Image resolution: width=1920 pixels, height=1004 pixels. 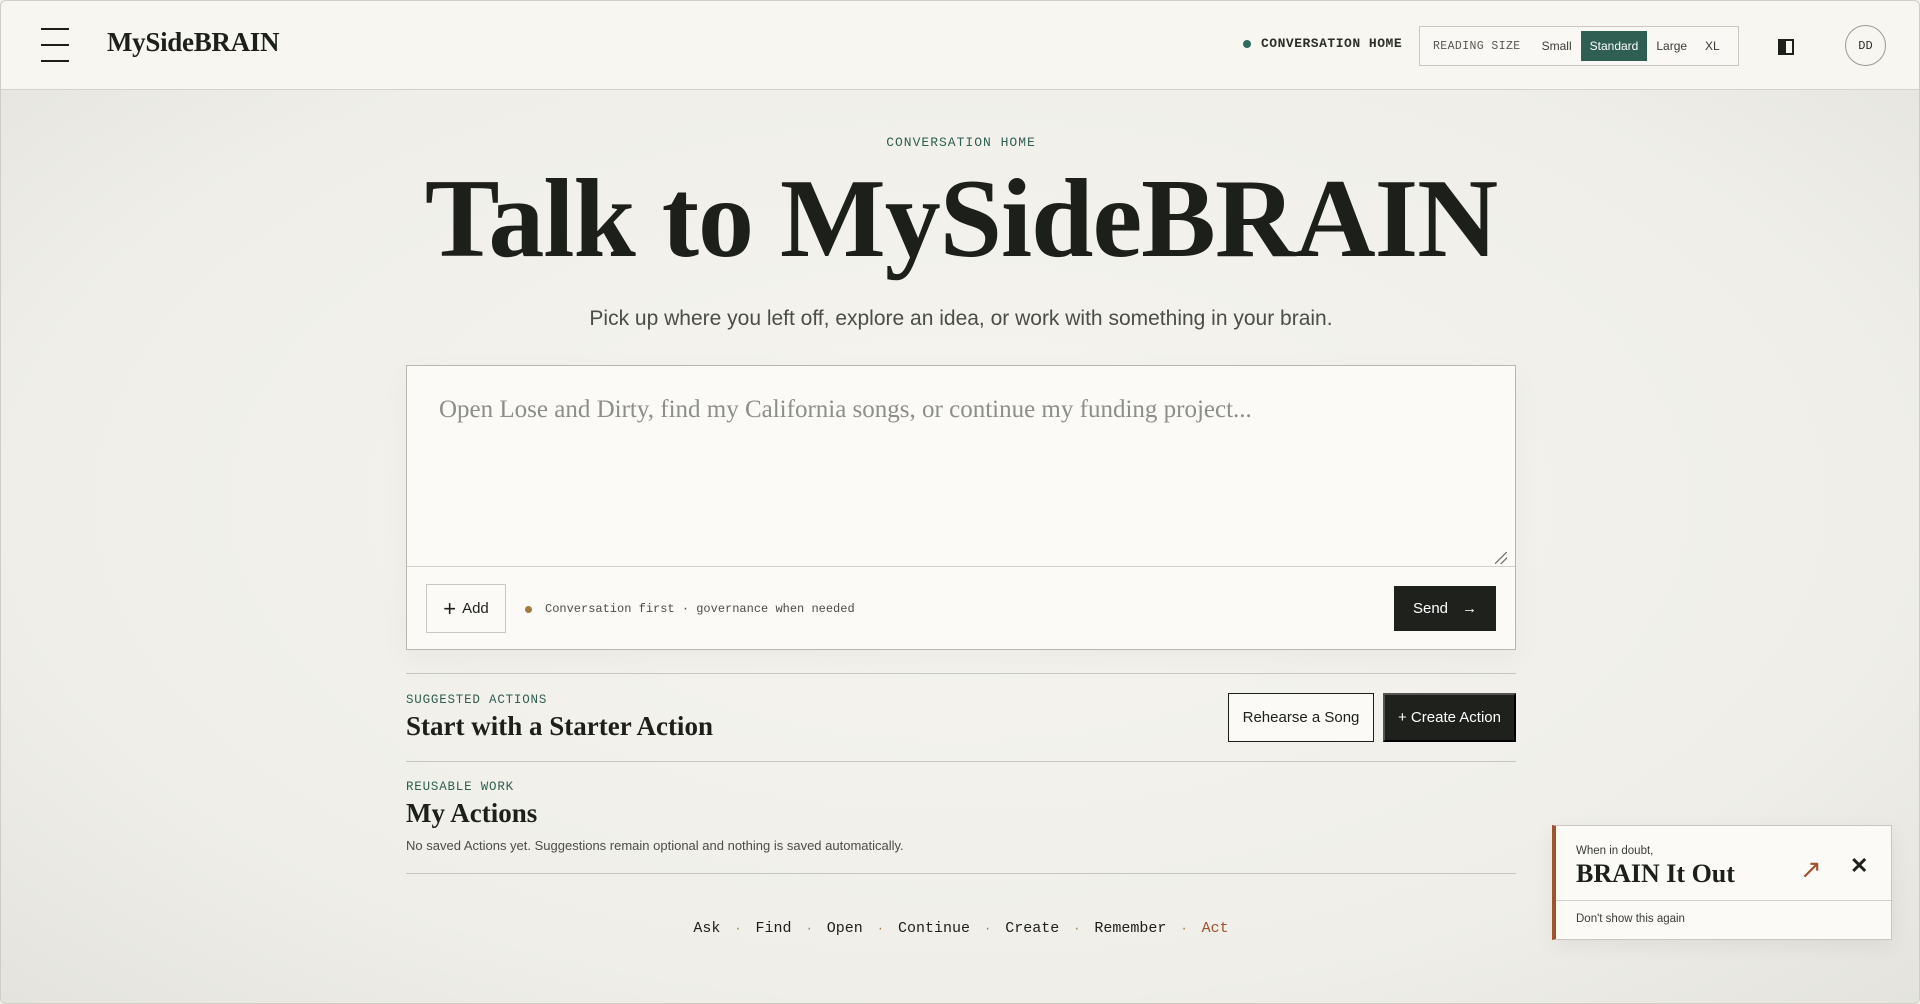 I want to click on hero-eyebrow: CONVERSATION HOME, so click(x=961, y=142).